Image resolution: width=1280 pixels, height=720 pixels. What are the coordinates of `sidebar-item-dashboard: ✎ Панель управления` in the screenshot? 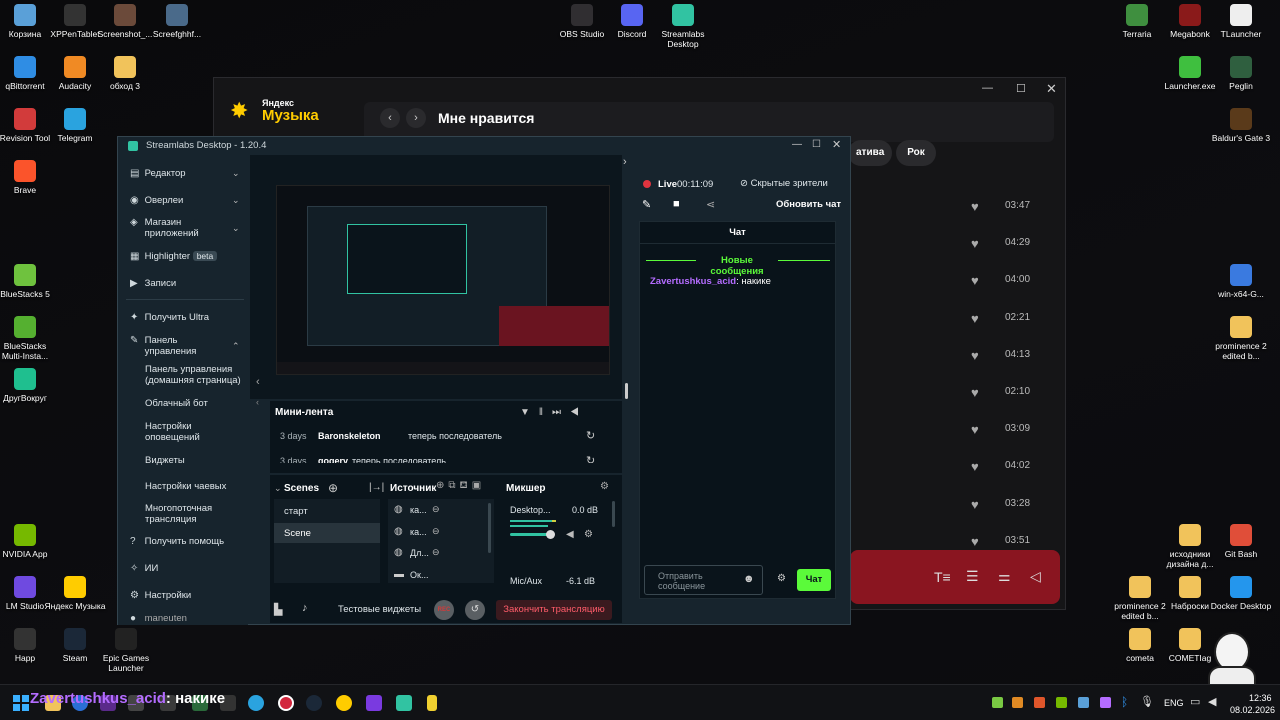 It's located at (189, 346).